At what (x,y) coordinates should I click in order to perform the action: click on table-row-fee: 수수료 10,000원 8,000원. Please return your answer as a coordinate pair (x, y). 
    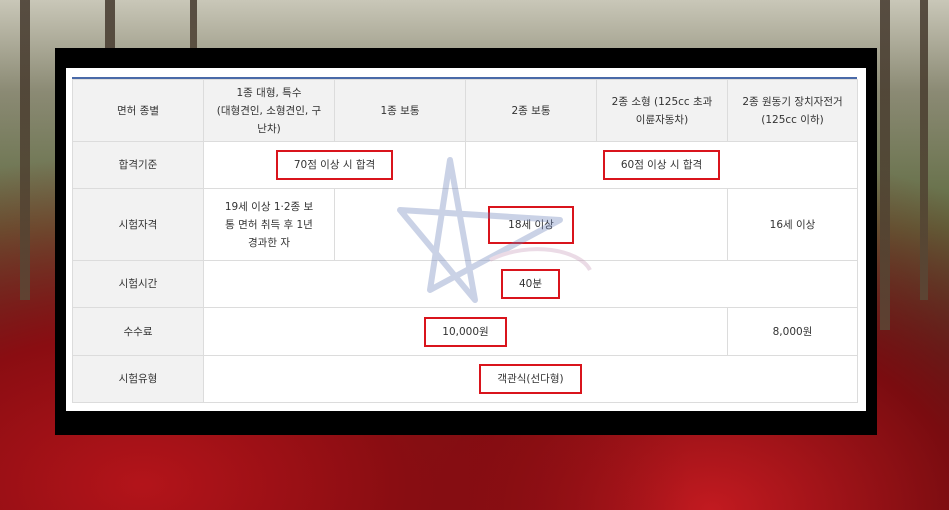
    Looking at the image, I should click on (465, 331).